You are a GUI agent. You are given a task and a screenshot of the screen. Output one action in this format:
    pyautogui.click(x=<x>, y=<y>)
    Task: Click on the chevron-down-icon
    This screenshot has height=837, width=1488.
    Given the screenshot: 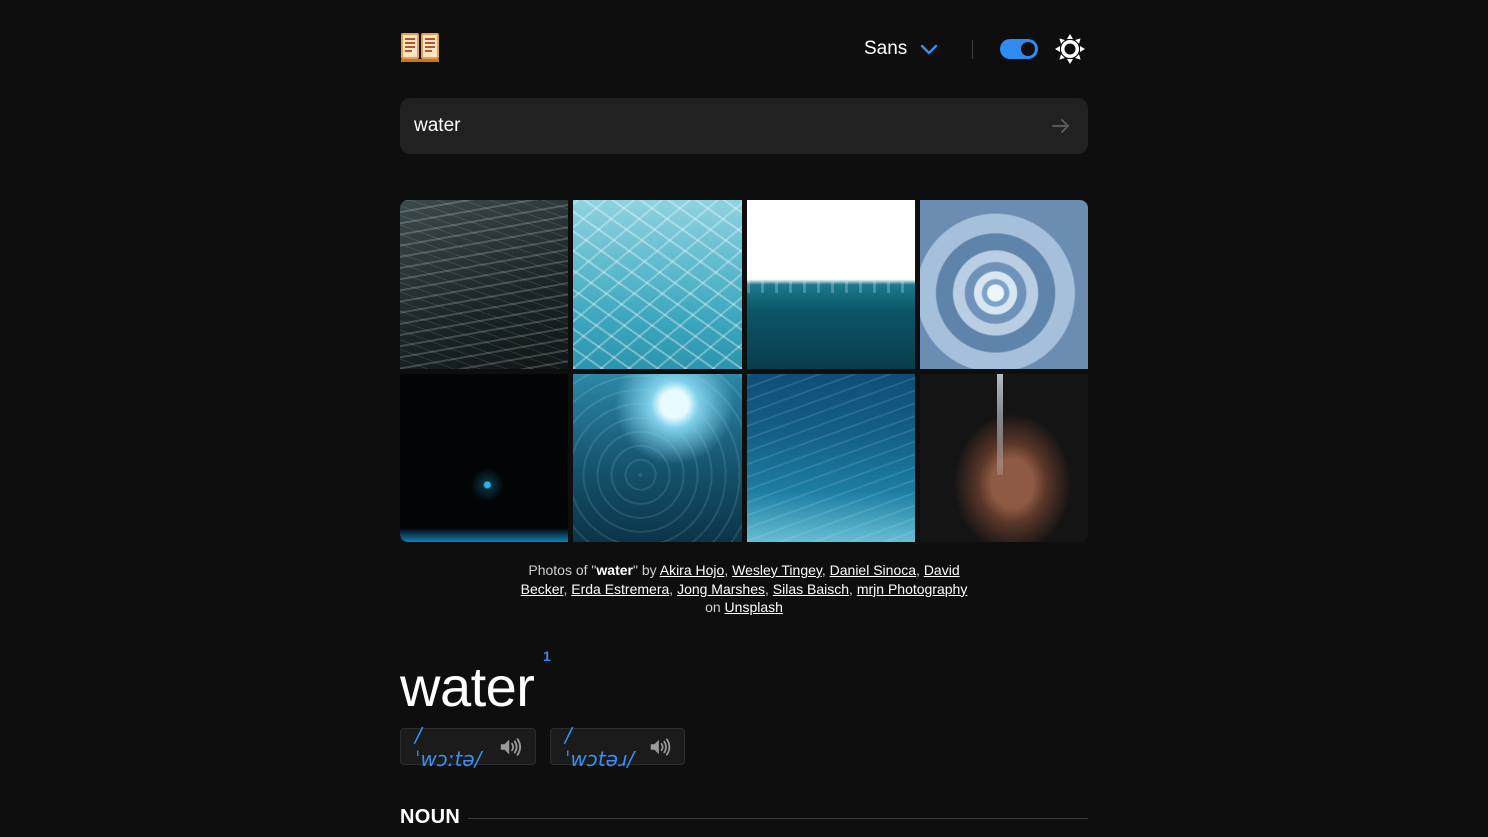 What is the action you would take?
    pyautogui.click(x=929, y=49)
    